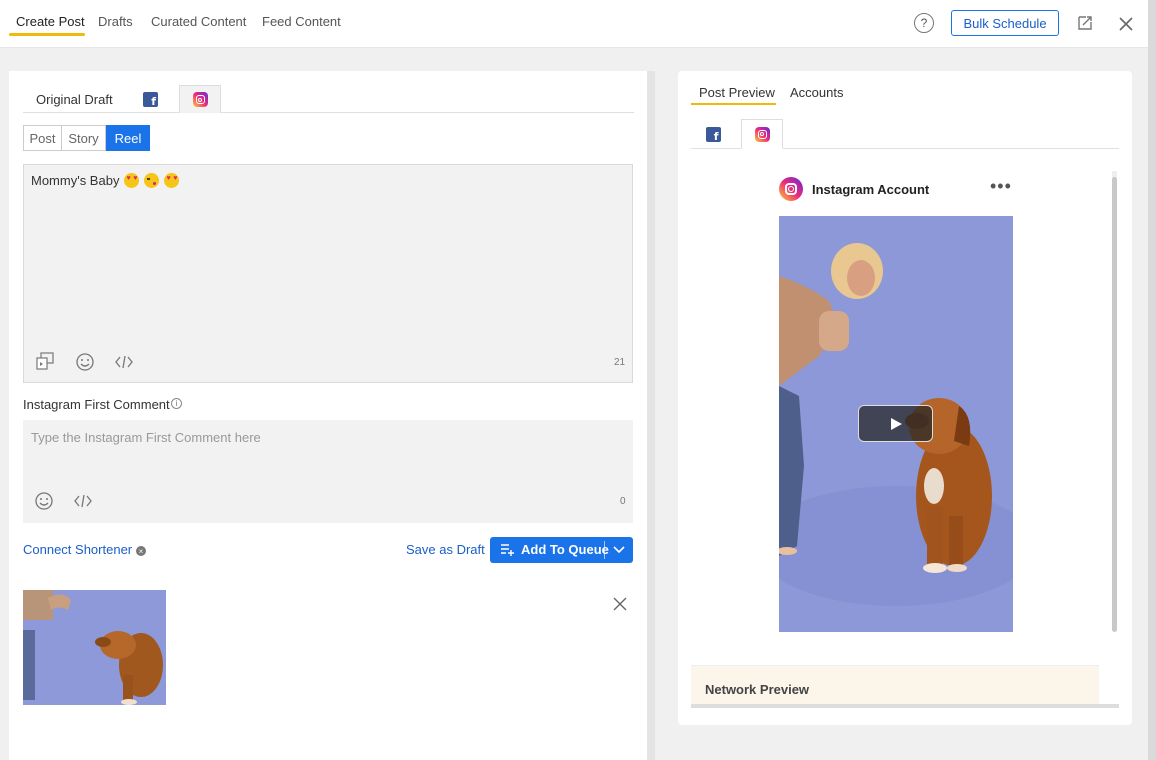 This screenshot has width=1156, height=760. What do you see at coordinates (50, 21) in the screenshot?
I see `tab-create-post: Create Post` at bounding box center [50, 21].